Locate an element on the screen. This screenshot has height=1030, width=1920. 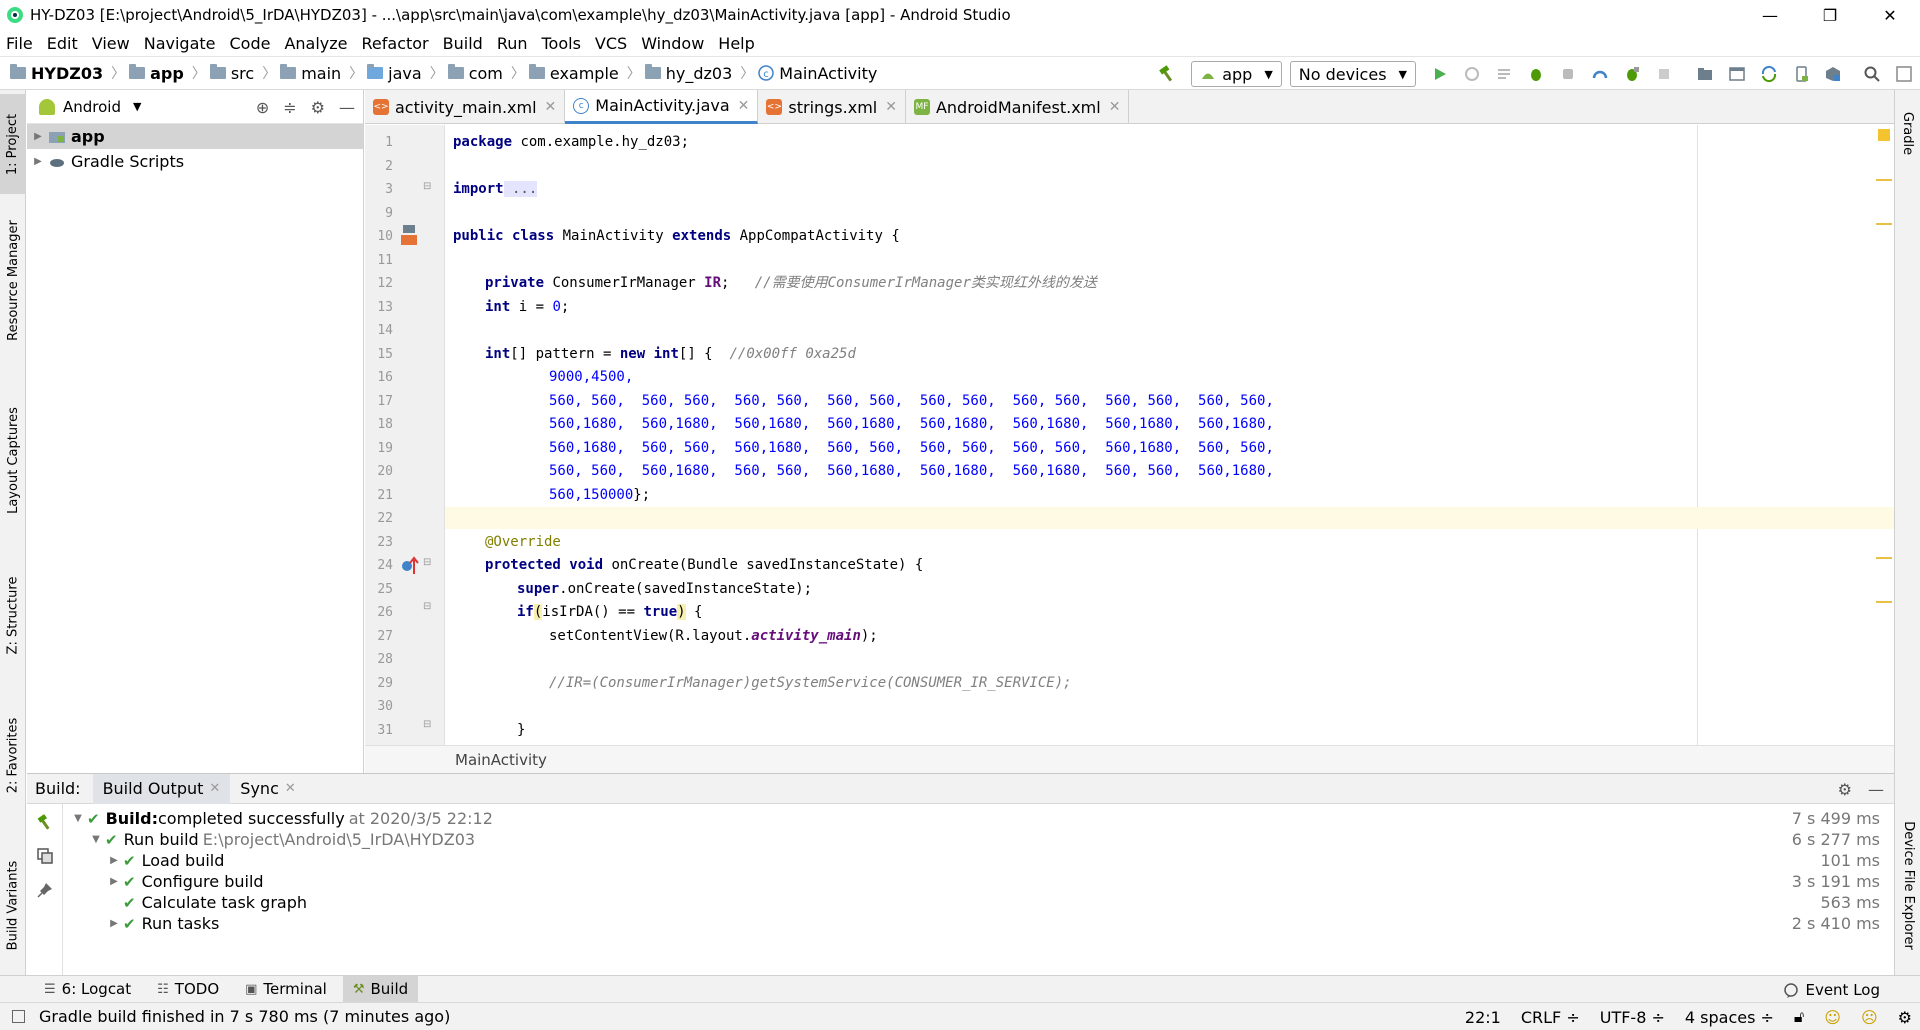
close-button: ✕ is located at coordinates (1890, 15).